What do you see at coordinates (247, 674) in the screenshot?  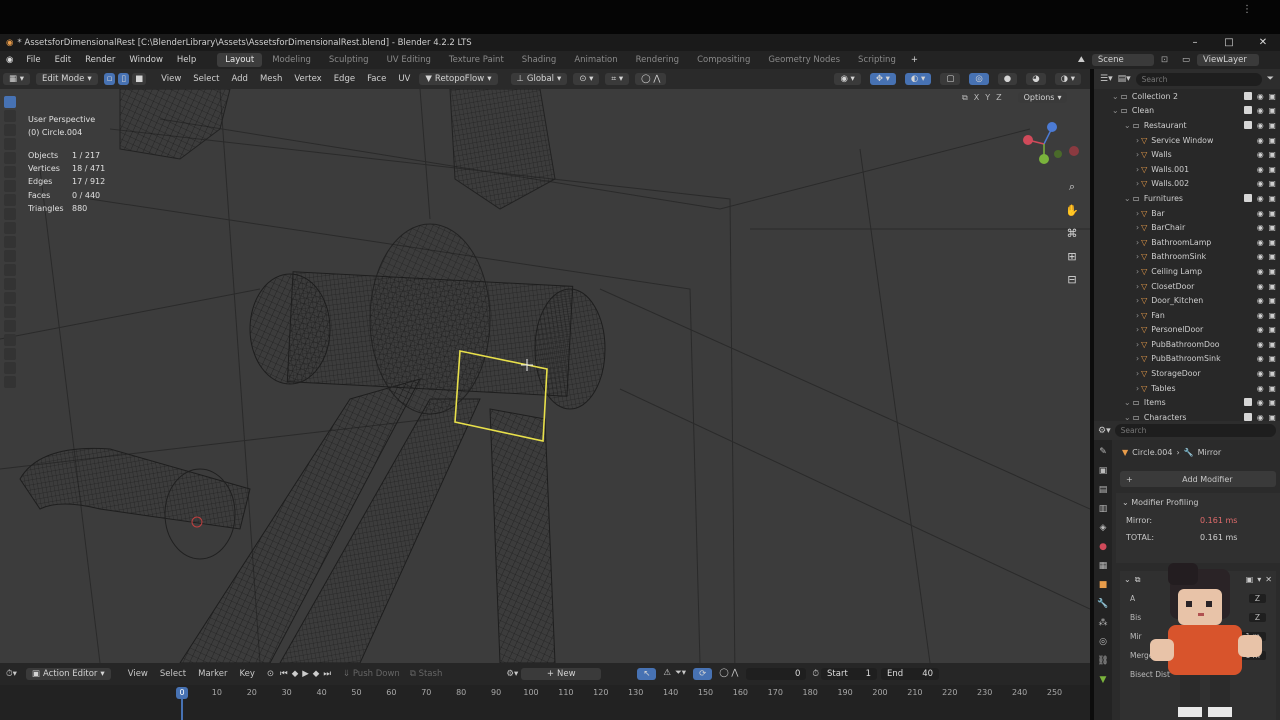 I see `timeline-menu-key: Key` at bounding box center [247, 674].